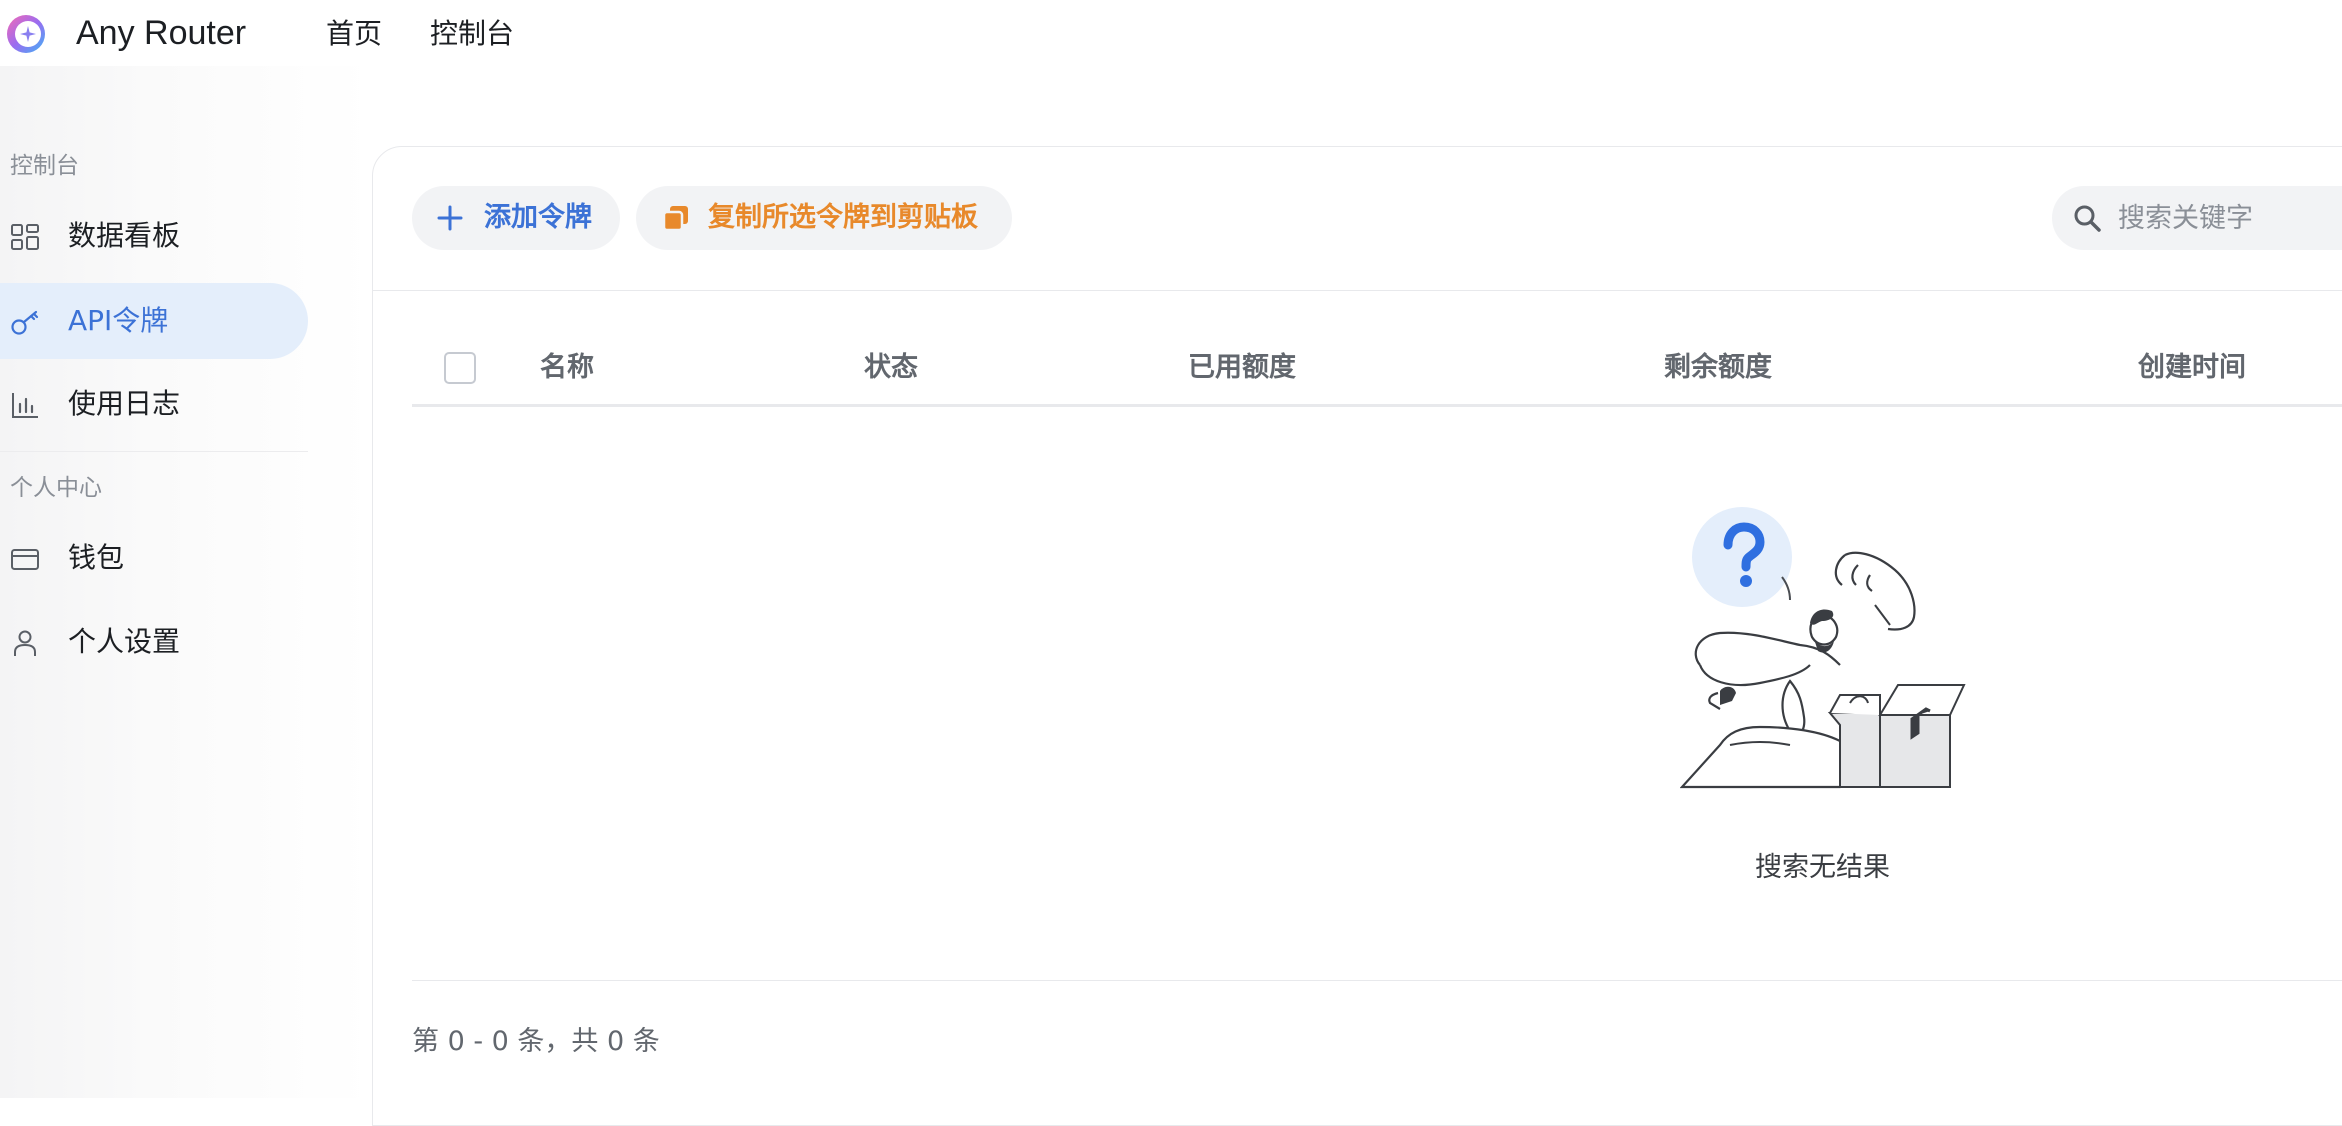  I want to click on column-header-created-time: 创建时间, so click(2192, 368).